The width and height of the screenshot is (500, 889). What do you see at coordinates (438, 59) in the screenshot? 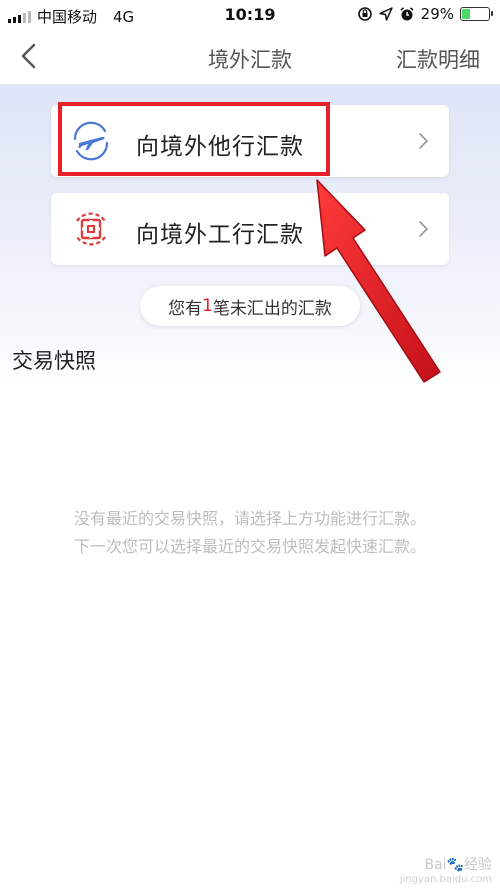
I see `remittance-detail-link: 汇款明细` at bounding box center [438, 59].